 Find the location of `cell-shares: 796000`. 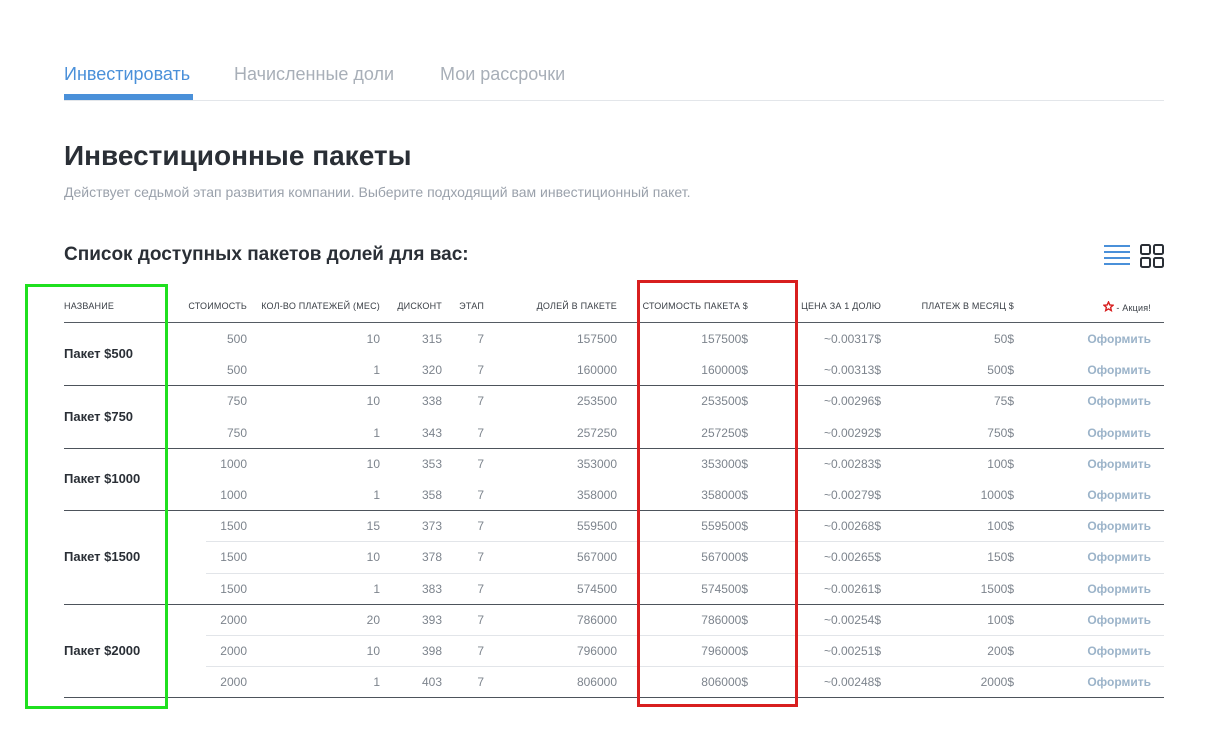

cell-shares: 796000 is located at coordinates (596, 651).